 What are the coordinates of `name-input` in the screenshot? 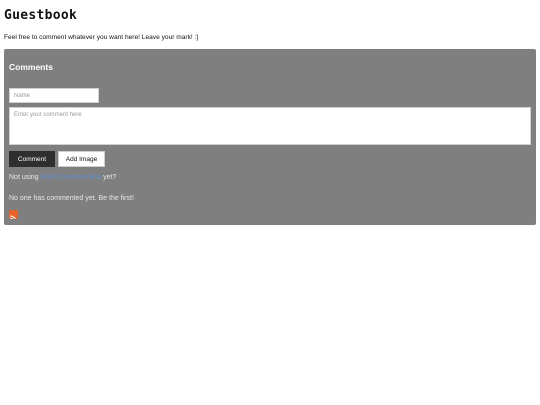 It's located at (54, 95).